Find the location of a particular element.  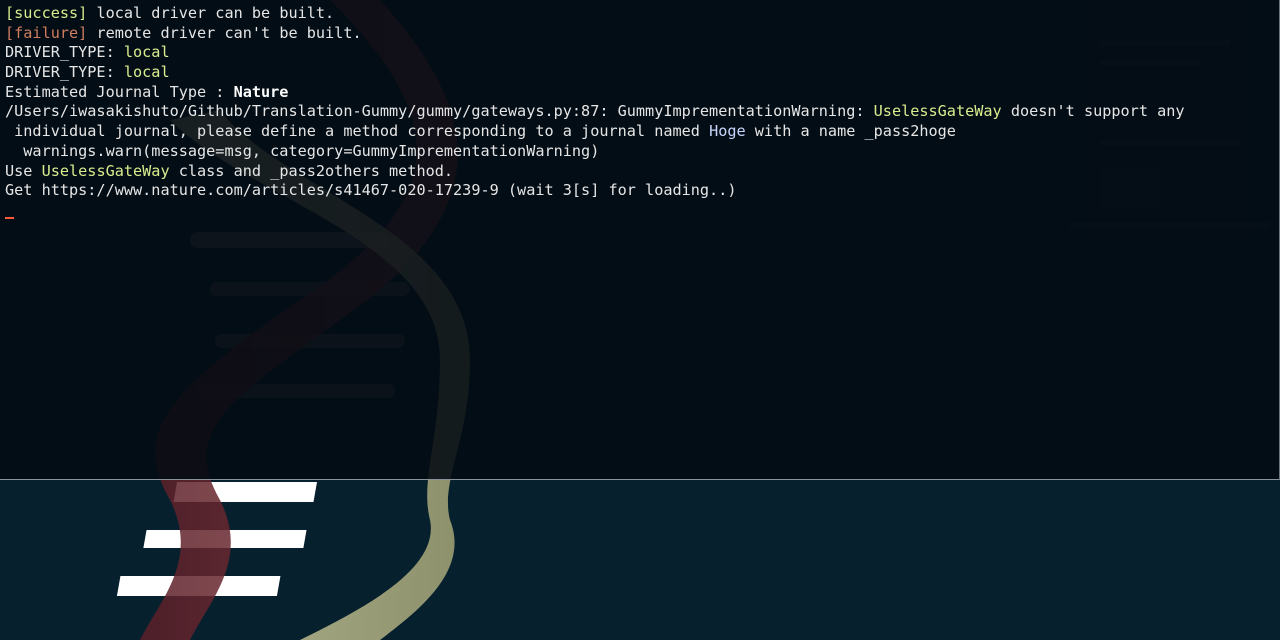

terminal-line: [failure] remote driver can't be built. is located at coordinates (639, 34).